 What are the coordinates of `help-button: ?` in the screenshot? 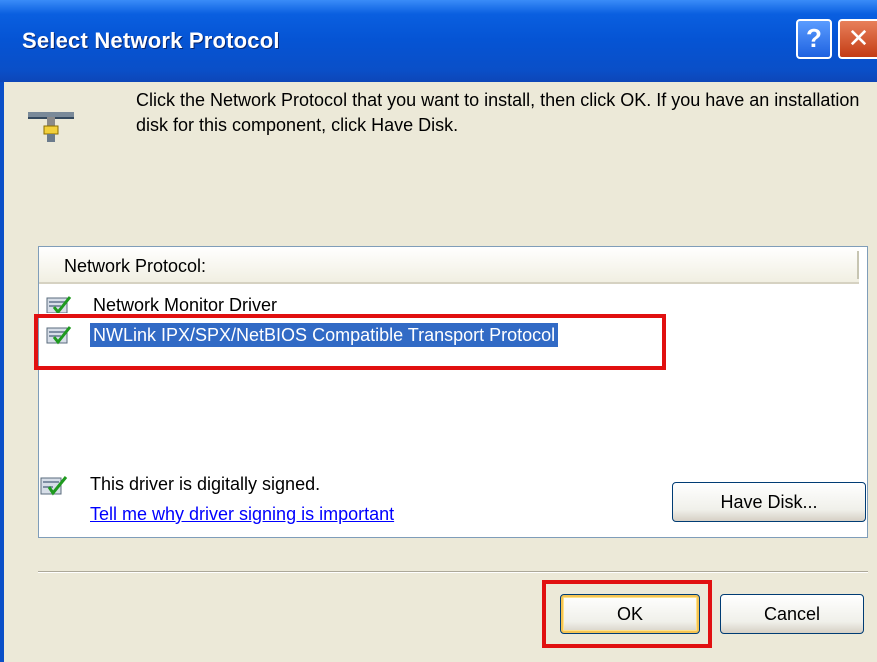 It's located at (814, 39).